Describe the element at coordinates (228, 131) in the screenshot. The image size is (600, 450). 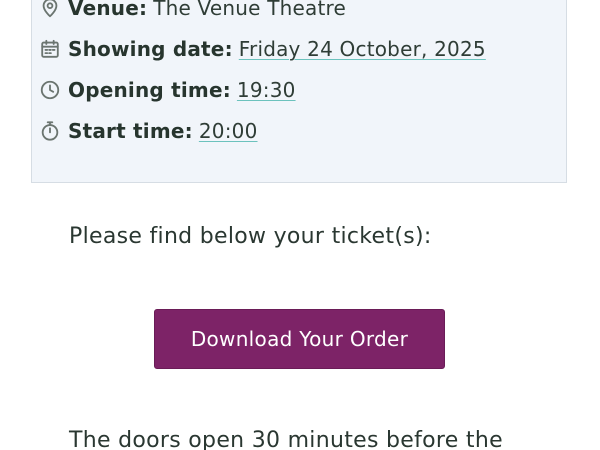
I see `start-time-value: 20:00` at that location.